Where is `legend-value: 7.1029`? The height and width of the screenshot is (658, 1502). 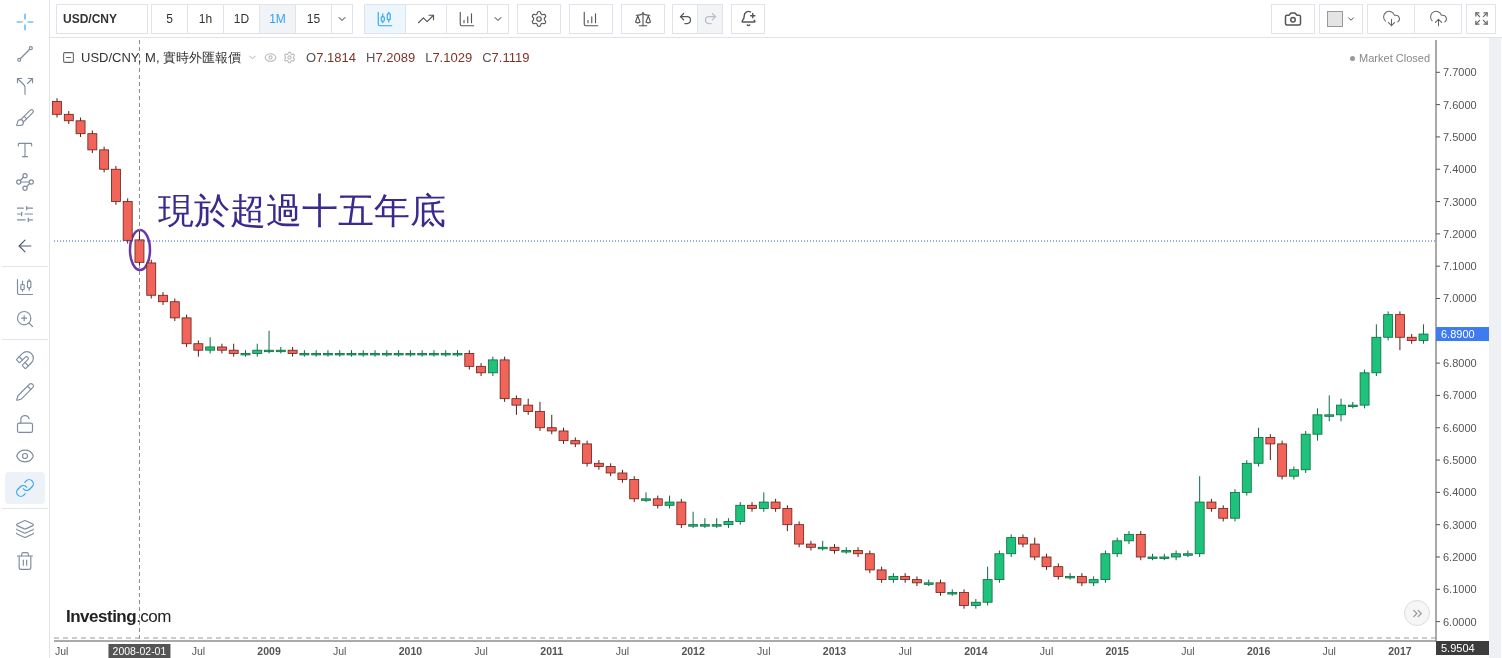 legend-value: 7.1029 is located at coordinates (452, 58).